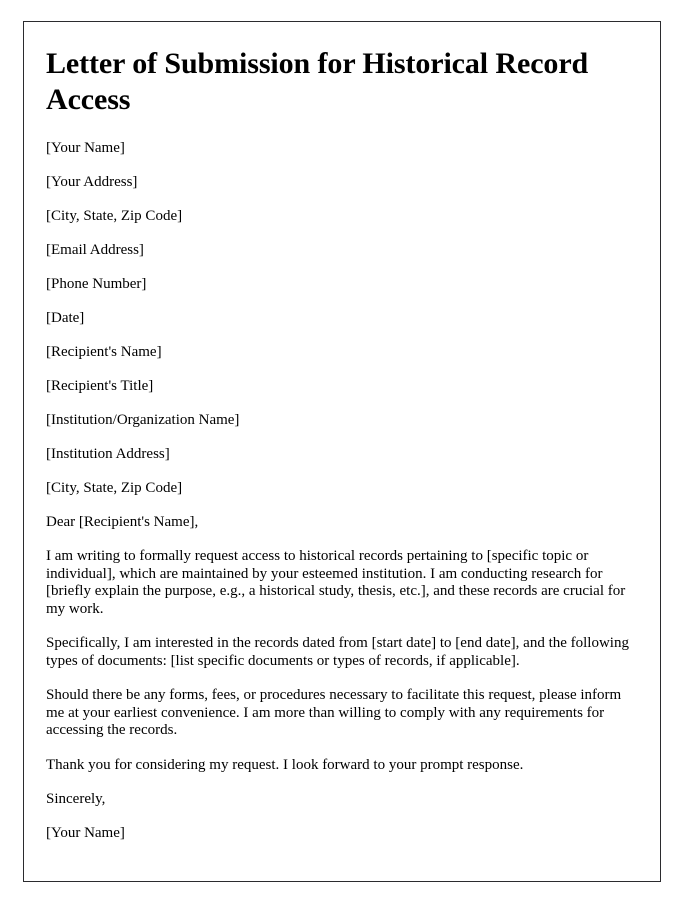  Describe the element at coordinates (85, 833) in the screenshot. I see `signature-name: [Your Name]` at that location.